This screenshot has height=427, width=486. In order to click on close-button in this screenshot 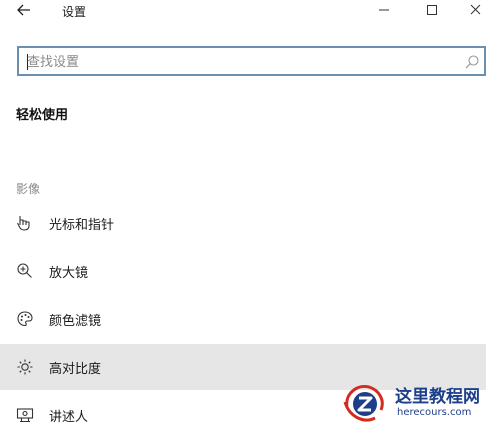, I will do `click(476, 10)`.